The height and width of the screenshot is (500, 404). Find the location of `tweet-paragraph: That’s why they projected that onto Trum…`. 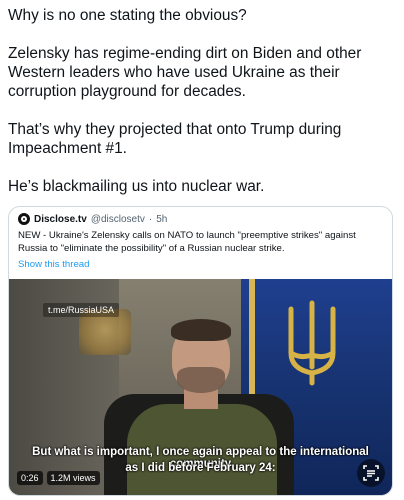

tweet-paragraph: That’s why they projected that onto Trum… is located at coordinates (175, 139).